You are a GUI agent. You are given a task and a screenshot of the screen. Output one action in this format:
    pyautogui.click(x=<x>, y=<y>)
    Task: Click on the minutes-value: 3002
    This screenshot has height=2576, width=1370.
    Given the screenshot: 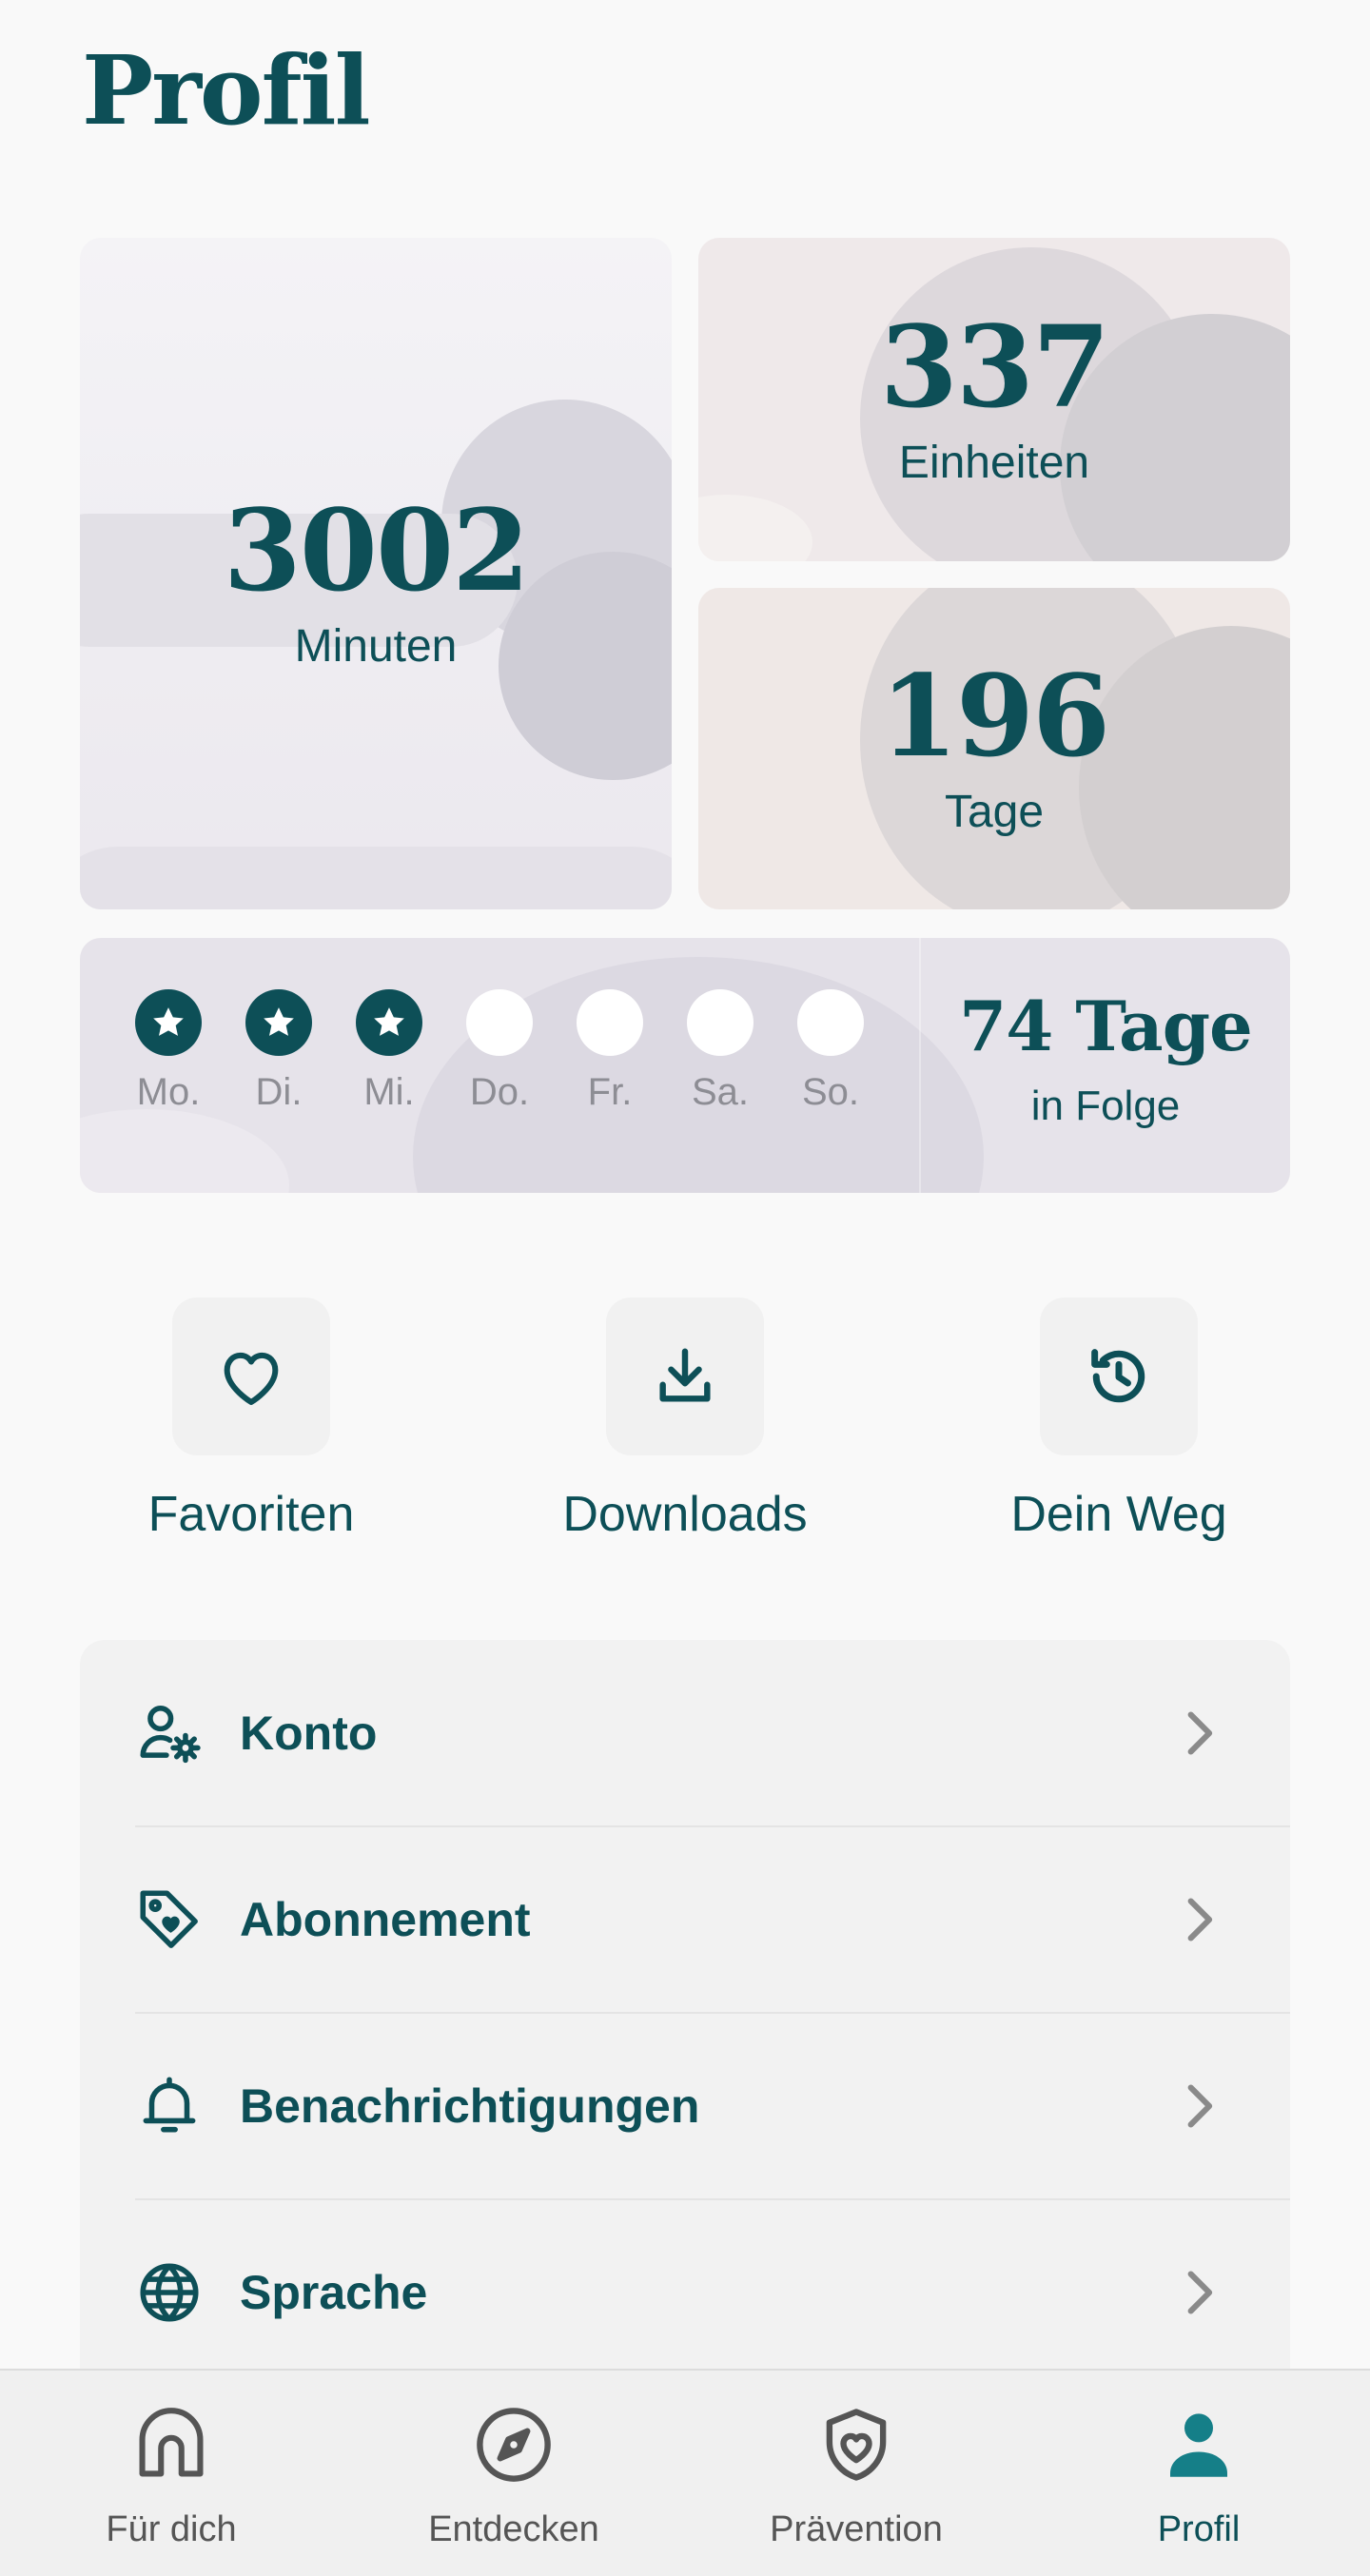 What is the action you would take?
    pyautogui.click(x=376, y=550)
    